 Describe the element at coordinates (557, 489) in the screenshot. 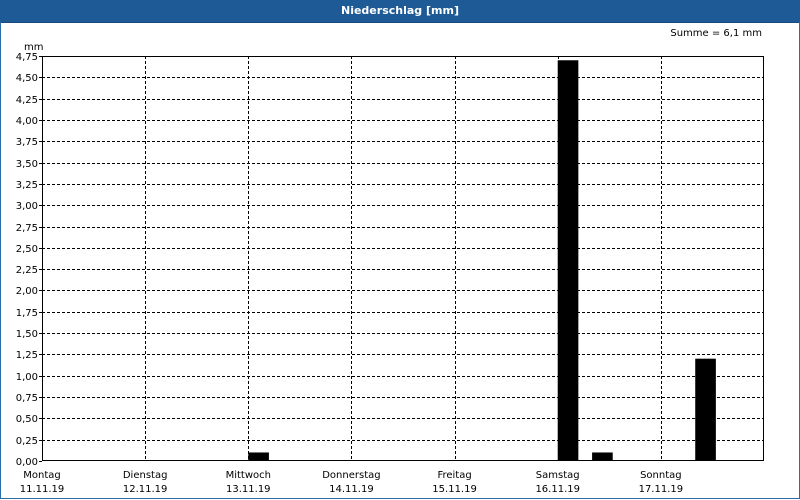

I see `x-date-label: 16.11.19` at that location.